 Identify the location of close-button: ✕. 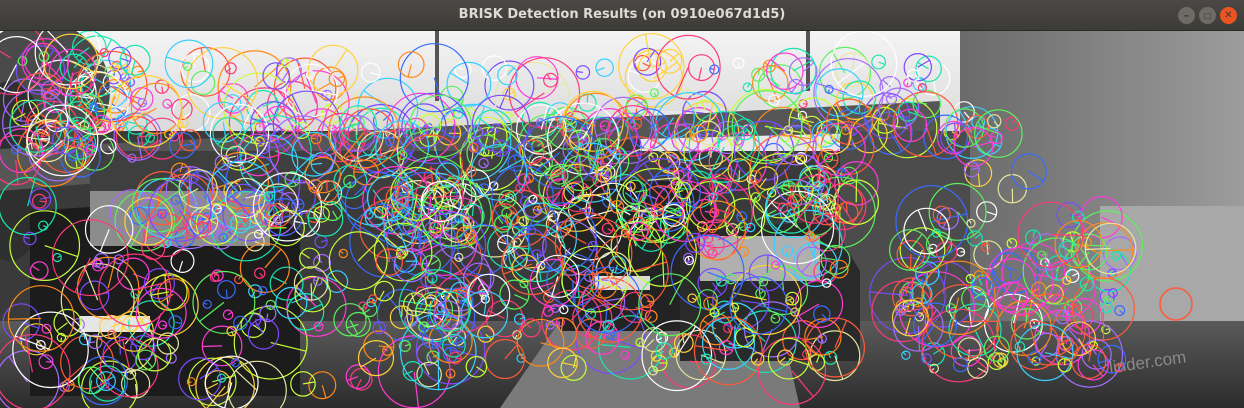
(1228, 15).